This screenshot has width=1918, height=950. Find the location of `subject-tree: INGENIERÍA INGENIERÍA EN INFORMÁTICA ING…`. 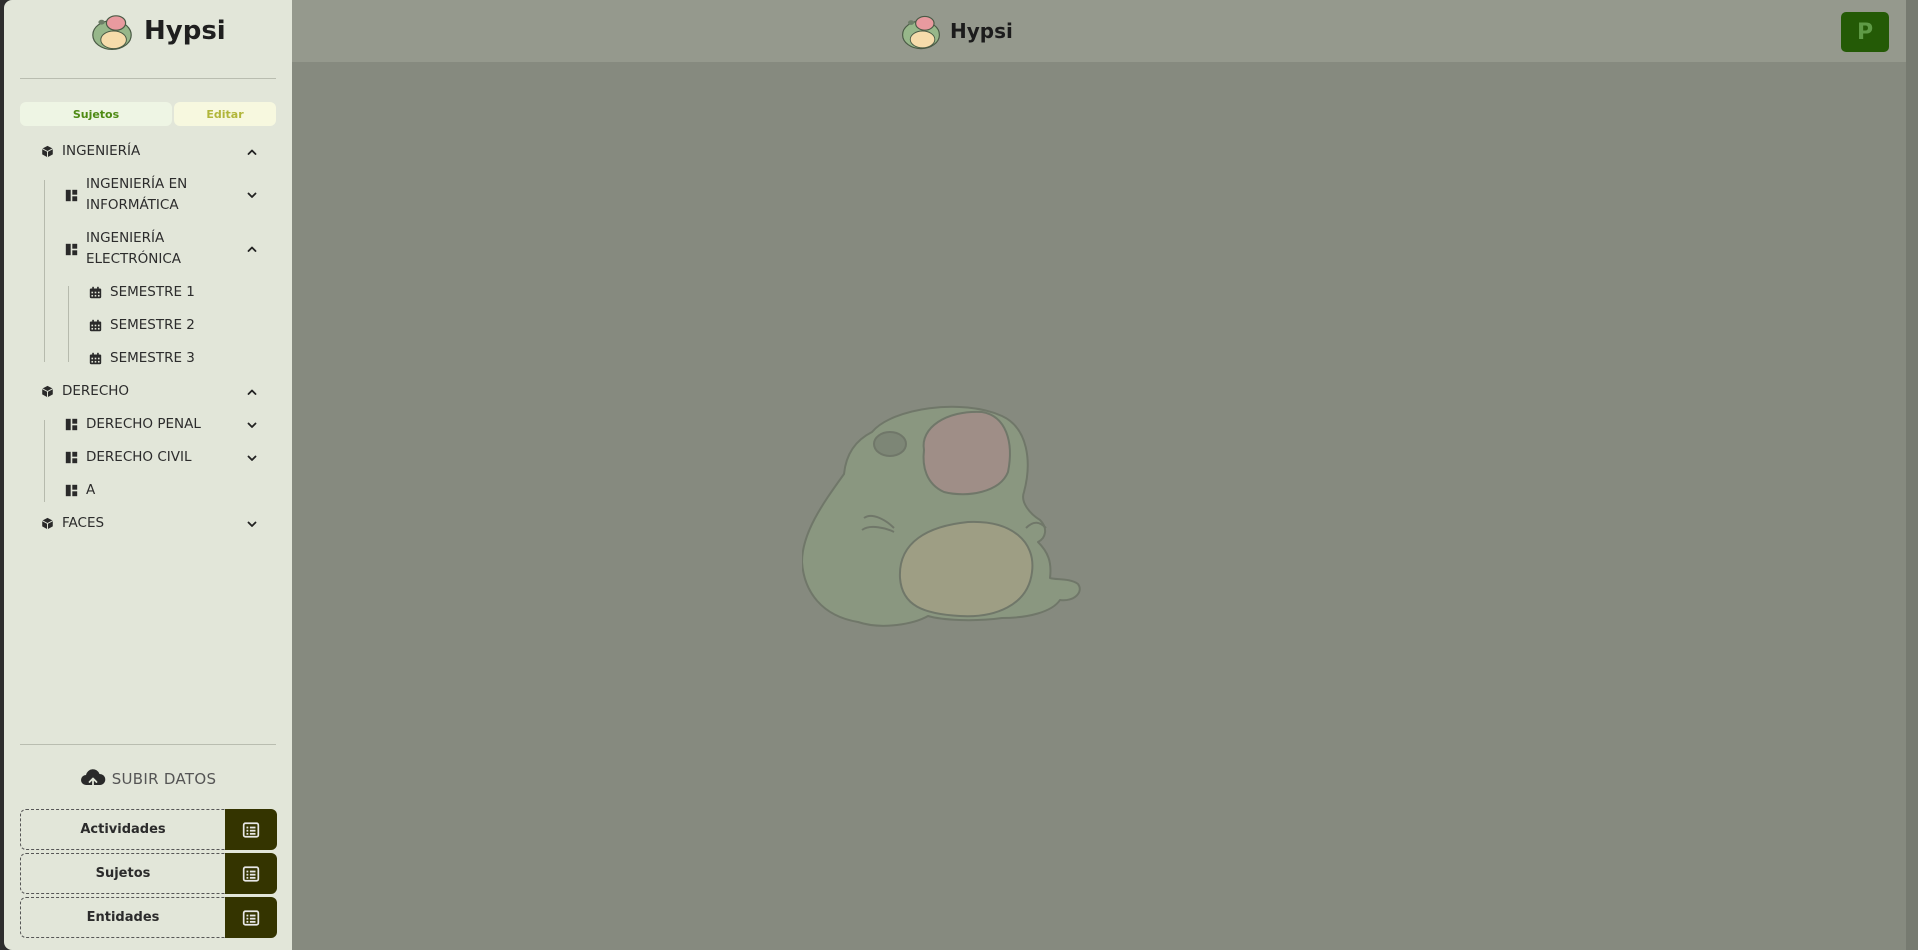

subject-tree: INGENIERÍA INGENIERÍA EN INFORMÁTICA ING… is located at coordinates (148, 280).